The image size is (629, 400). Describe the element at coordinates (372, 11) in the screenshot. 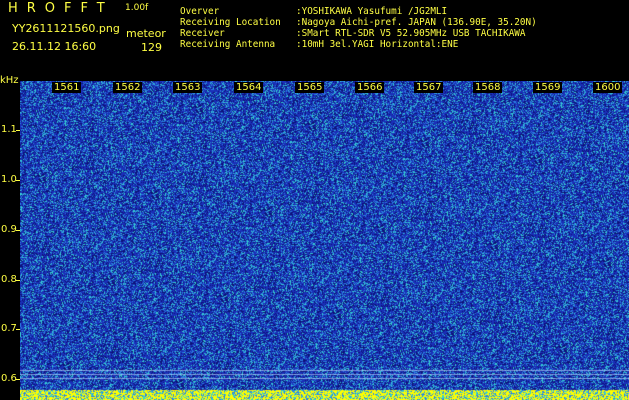

I see `info-value: :YOSHIKAWA Yasufumi /JG2MLI` at that location.